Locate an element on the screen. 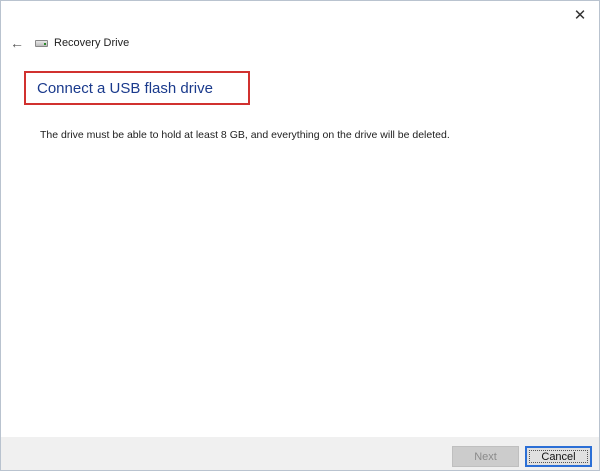  heading-highlight: Connect a USB flash drive is located at coordinates (137, 88).